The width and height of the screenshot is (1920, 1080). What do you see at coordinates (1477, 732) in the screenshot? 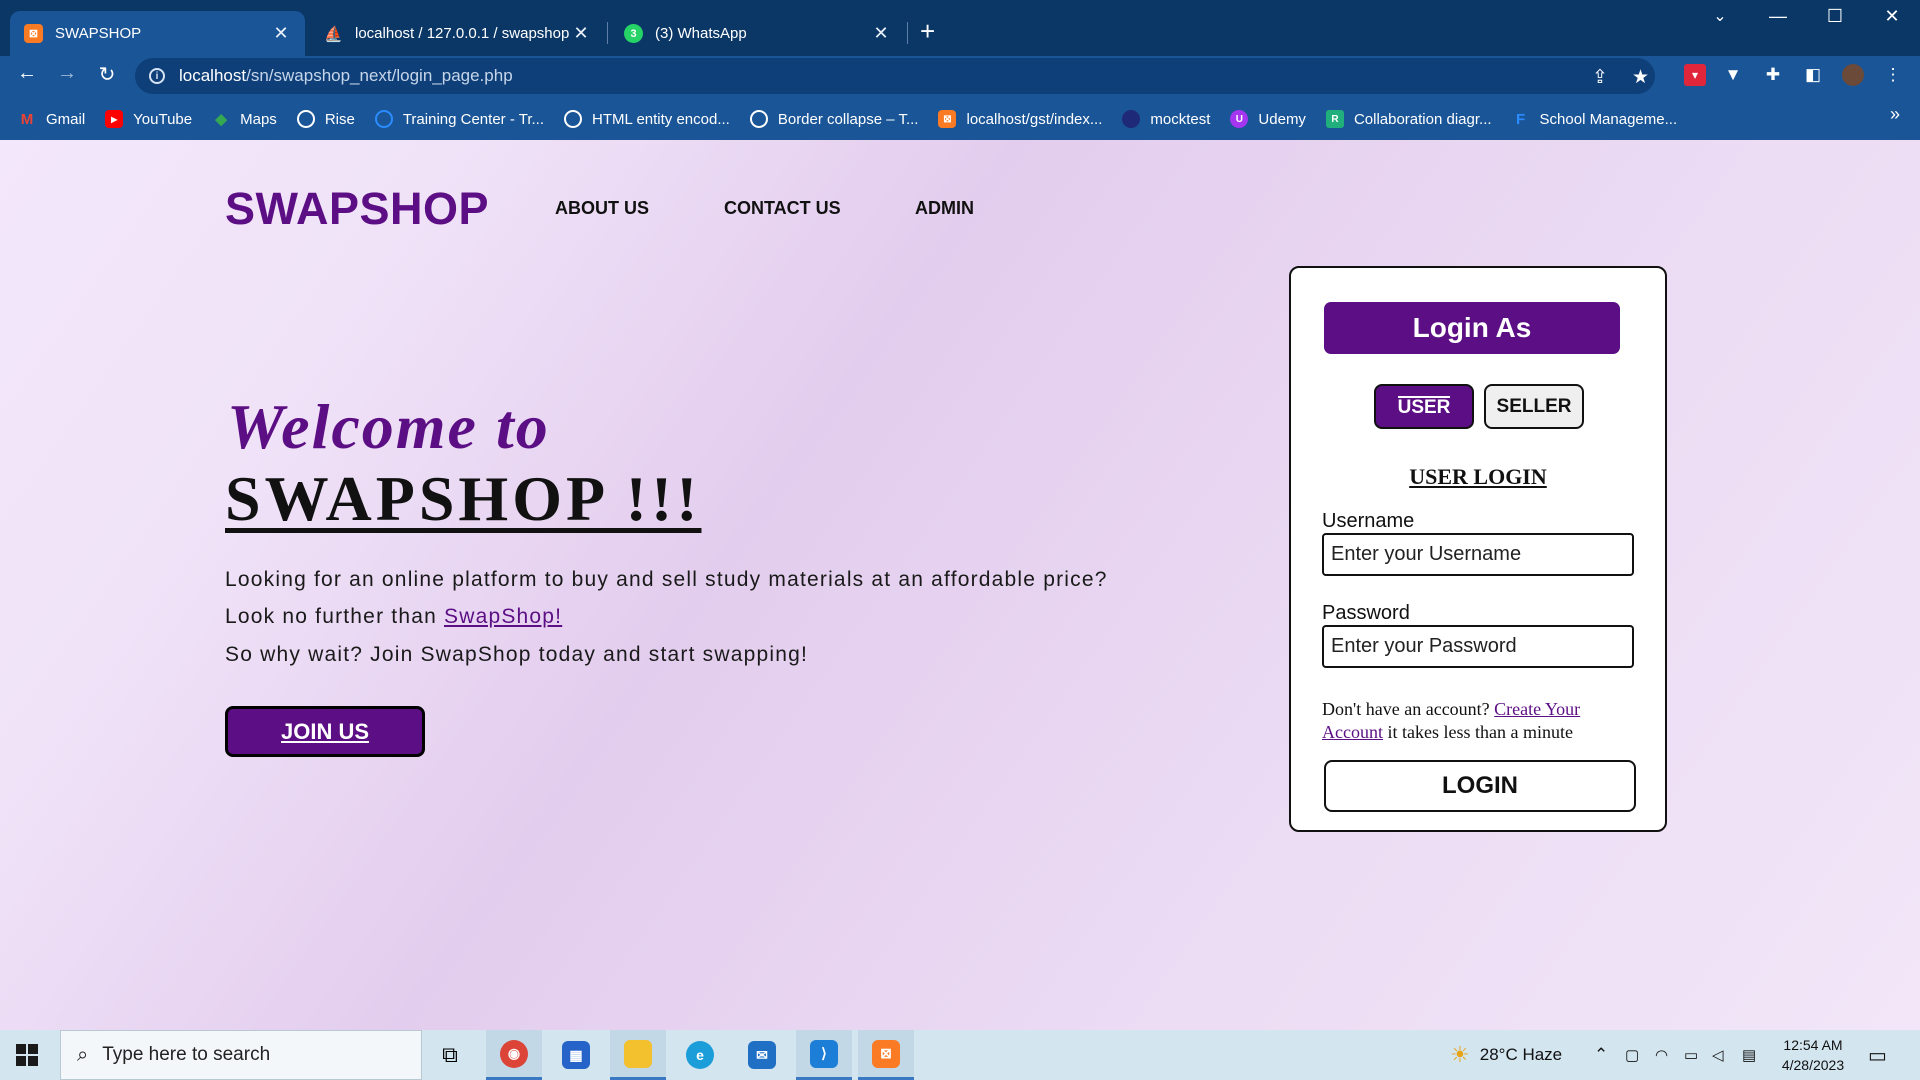
I see `signup-suffix: it takes less than a minute` at bounding box center [1477, 732].